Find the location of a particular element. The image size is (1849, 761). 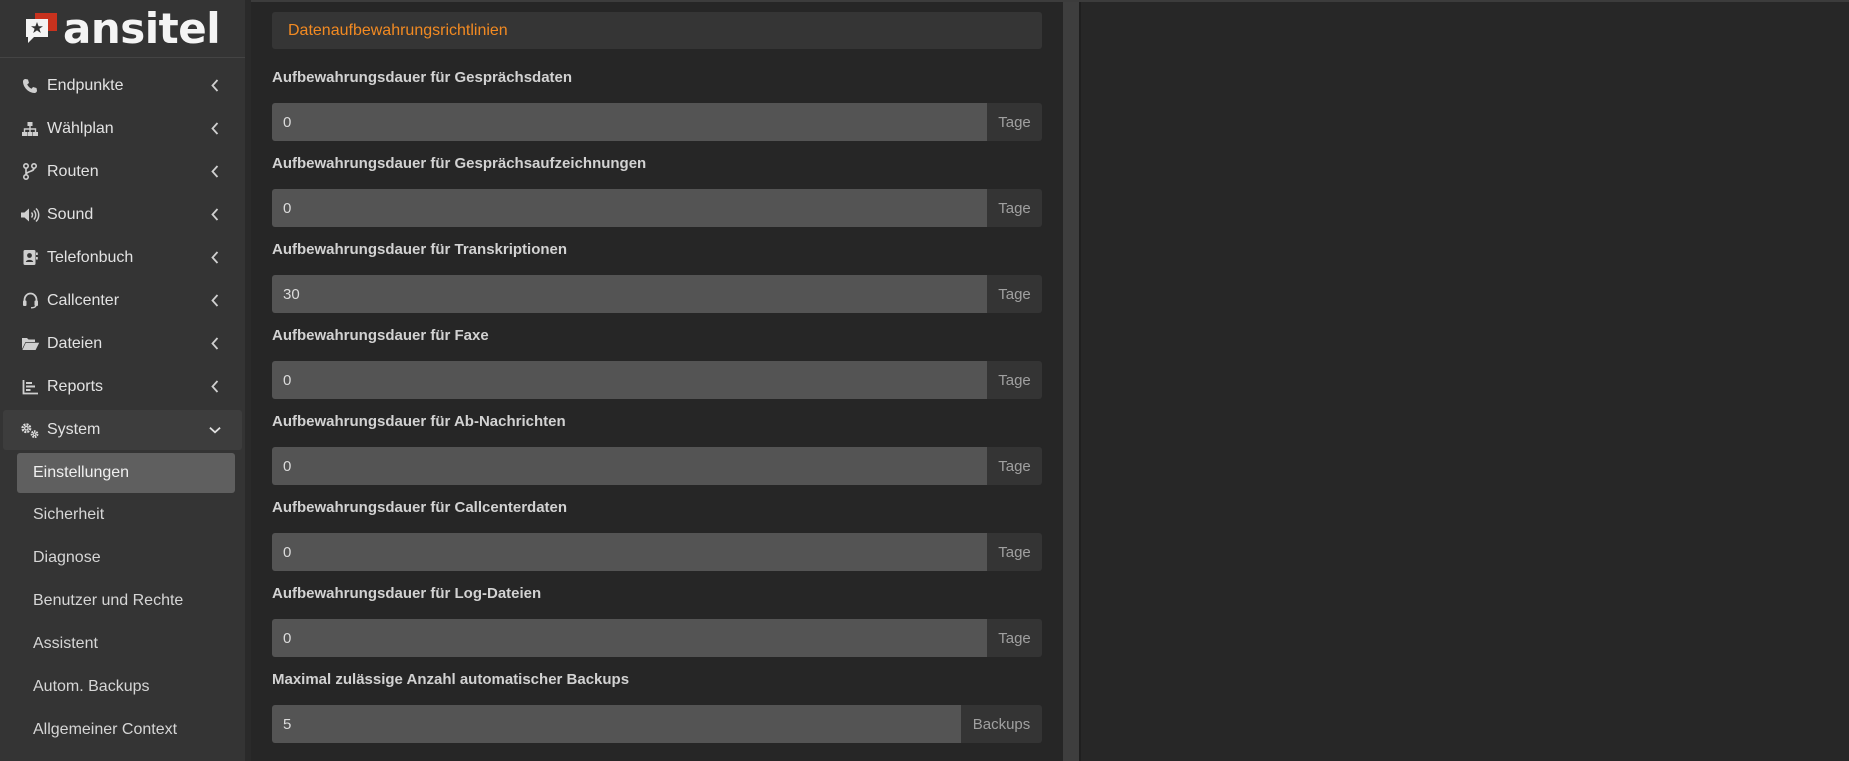

sidebar-item-waehlplan: Wählplan is located at coordinates (122, 128).